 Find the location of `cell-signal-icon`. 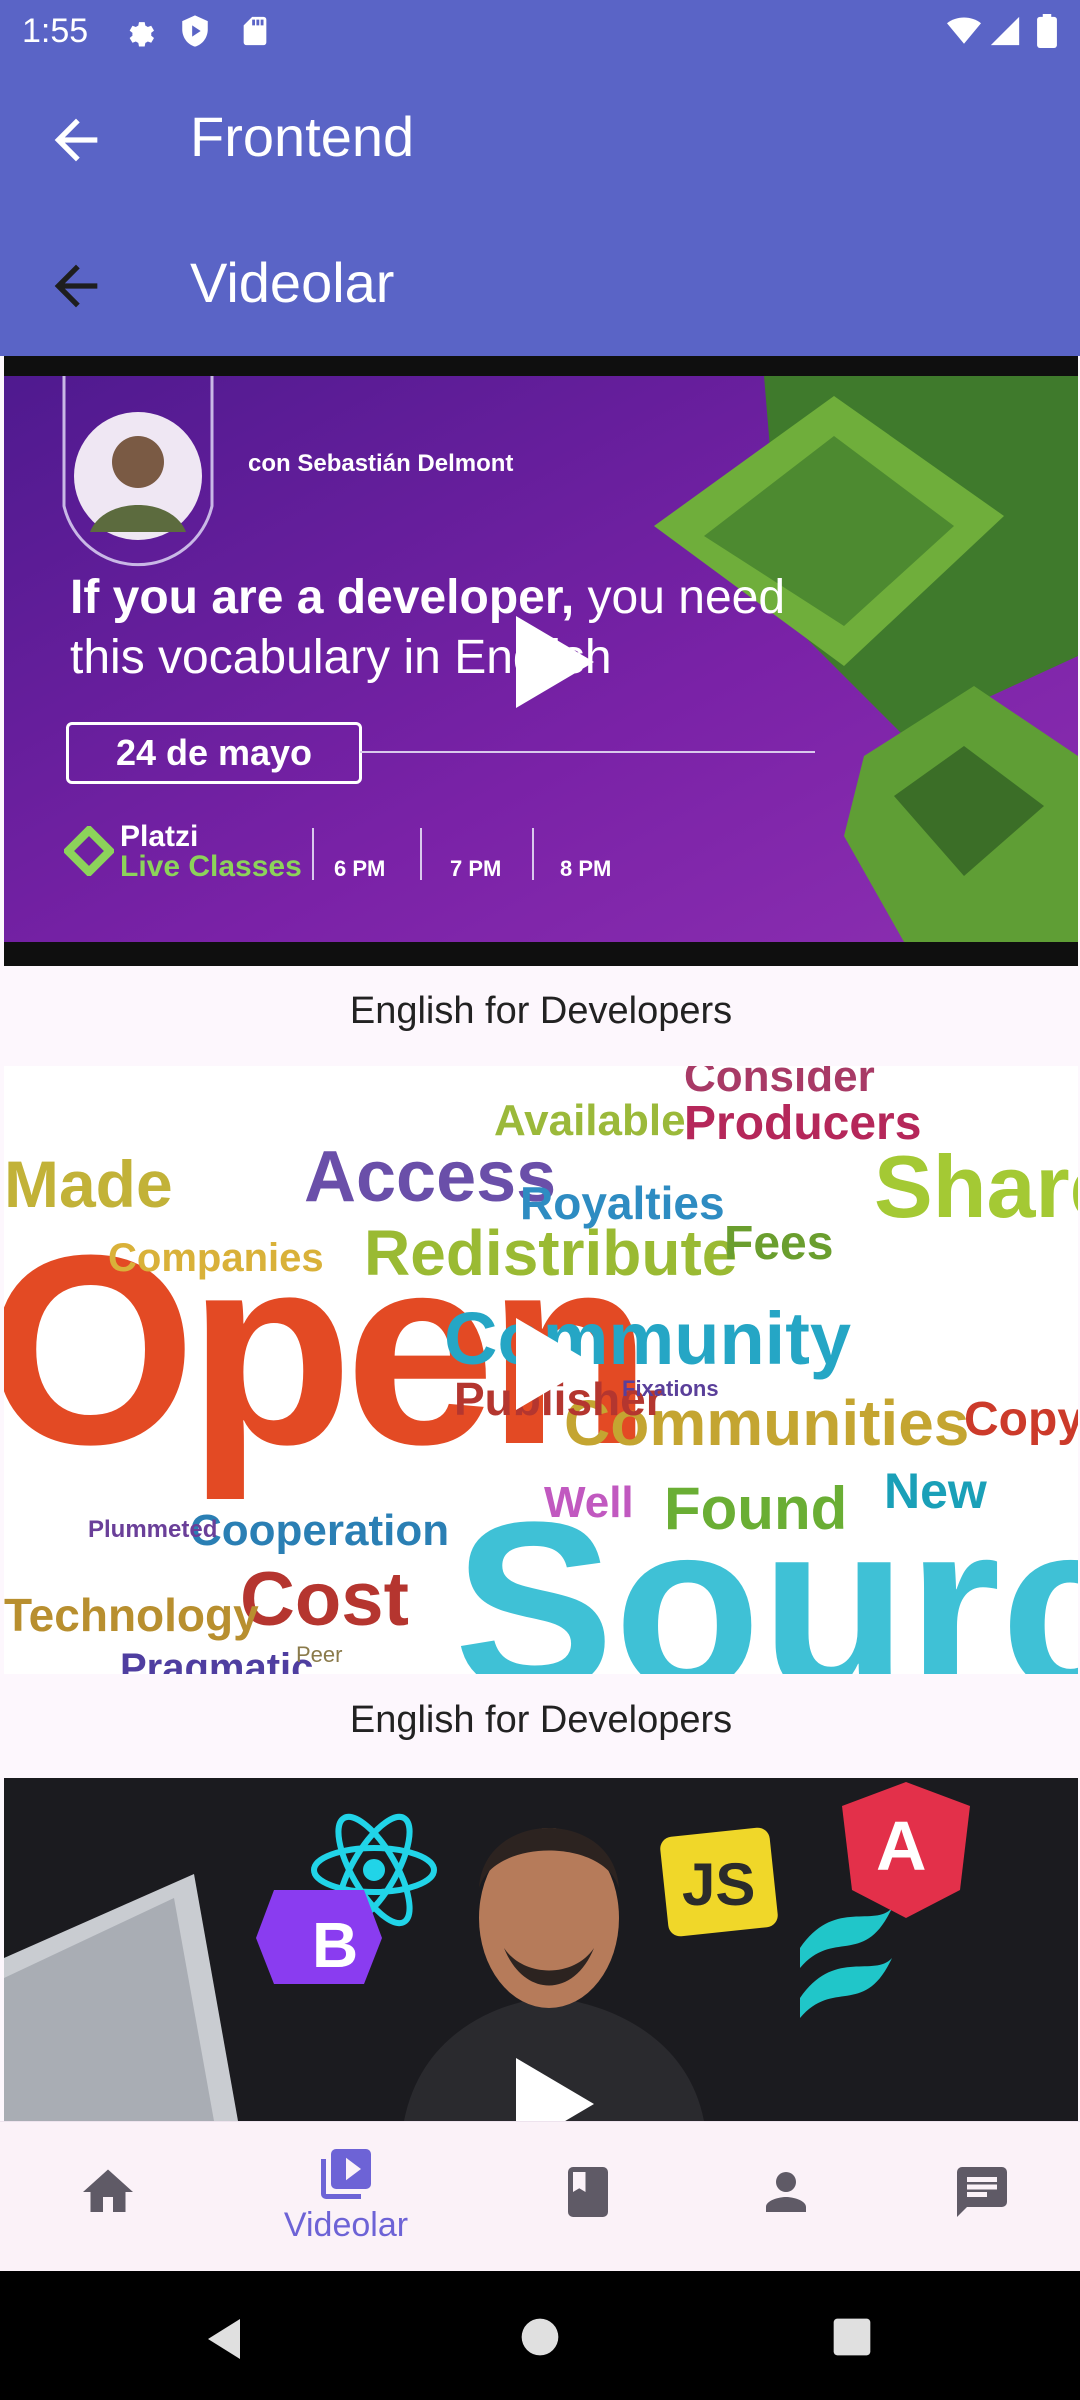

cell-signal-icon is located at coordinates (1005, 31).